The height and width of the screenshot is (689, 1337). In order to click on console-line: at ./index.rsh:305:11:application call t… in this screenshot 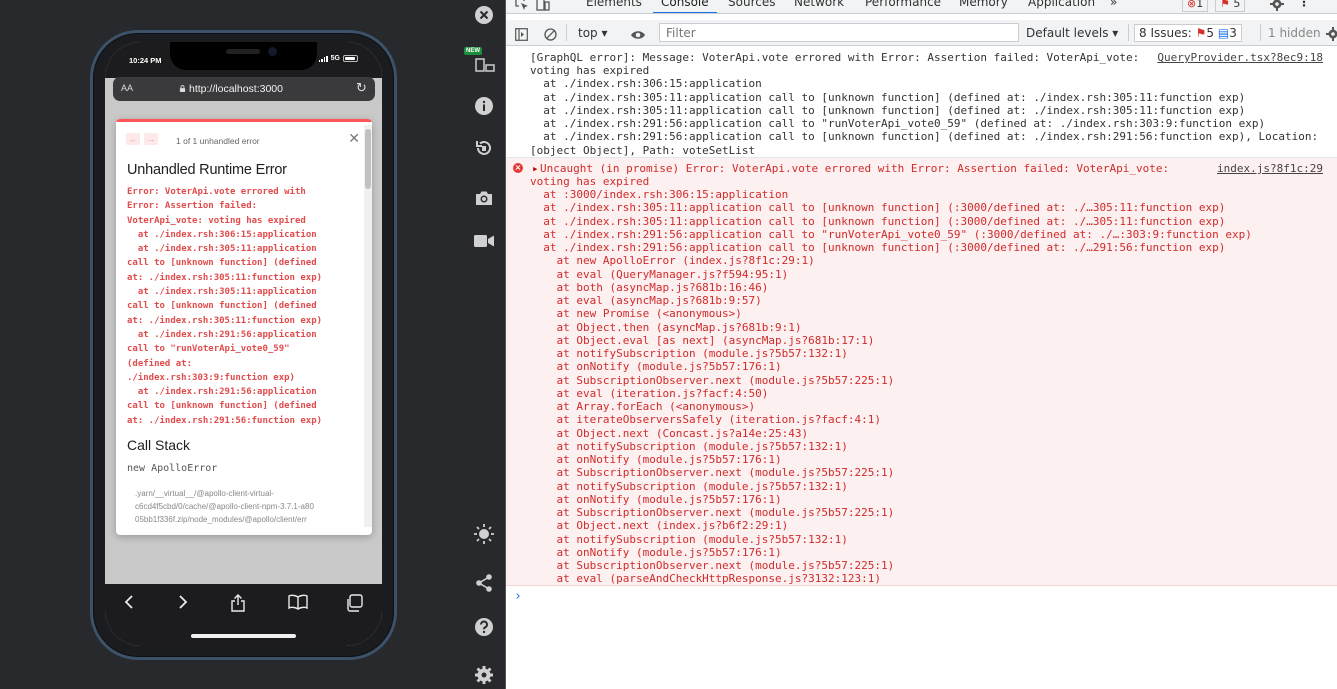, I will do `click(888, 110)`.